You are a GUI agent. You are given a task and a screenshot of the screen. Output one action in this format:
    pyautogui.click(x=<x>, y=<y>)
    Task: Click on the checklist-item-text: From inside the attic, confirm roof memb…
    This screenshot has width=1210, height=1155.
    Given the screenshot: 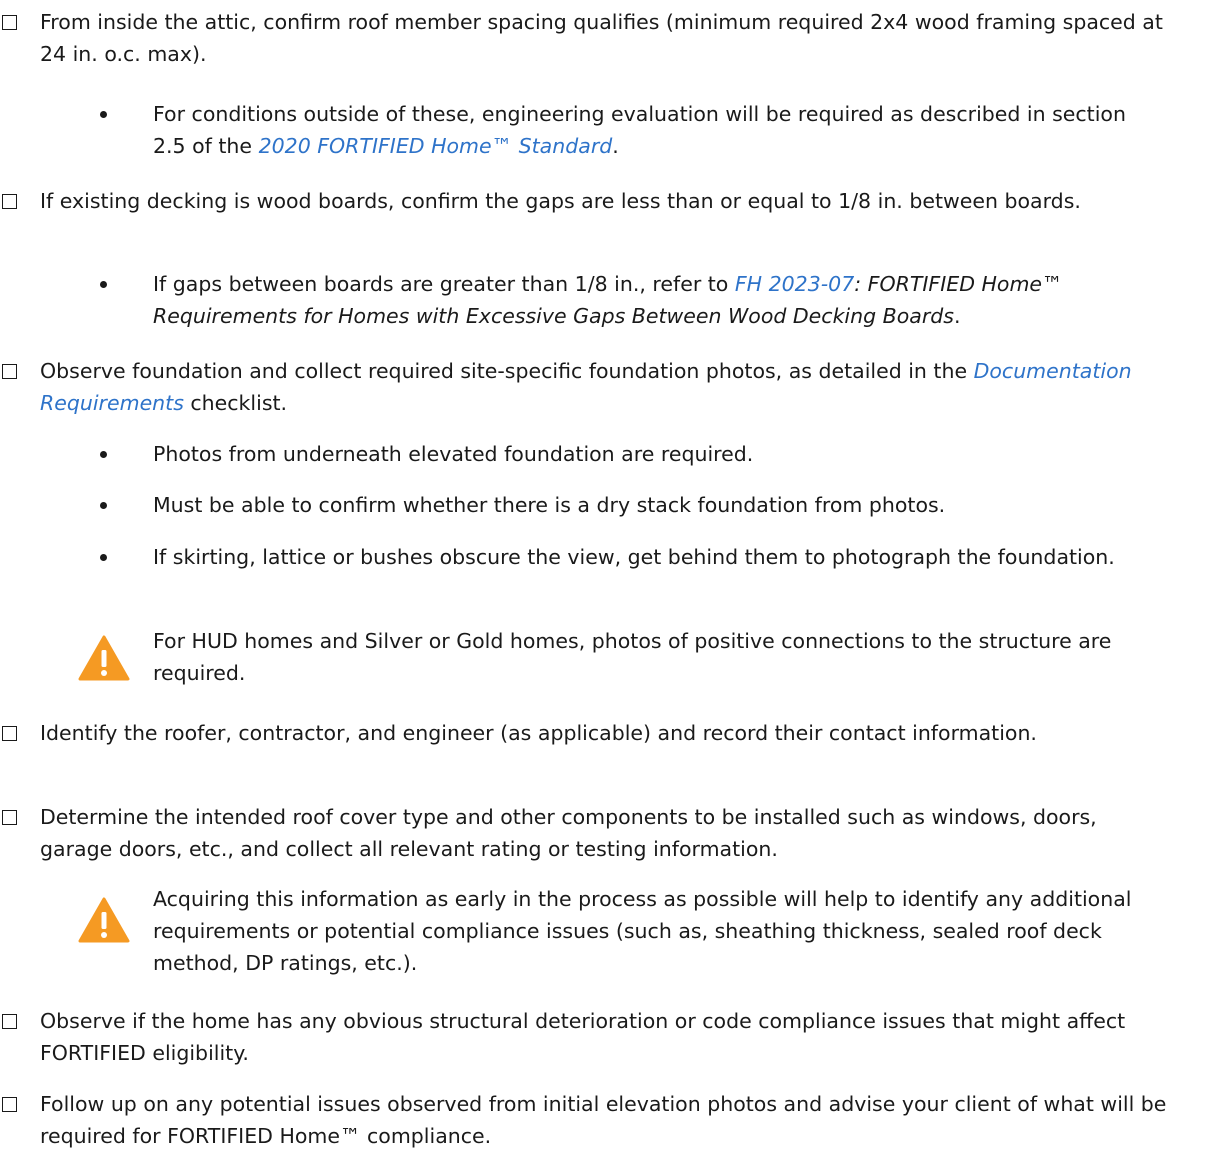 What is the action you would take?
    pyautogui.click(x=601, y=38)
    